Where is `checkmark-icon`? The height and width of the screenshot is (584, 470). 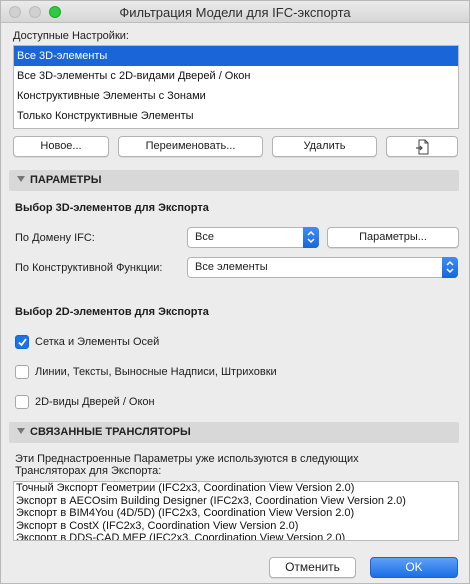 checkmark-icon is located at coordinates (22, 342).